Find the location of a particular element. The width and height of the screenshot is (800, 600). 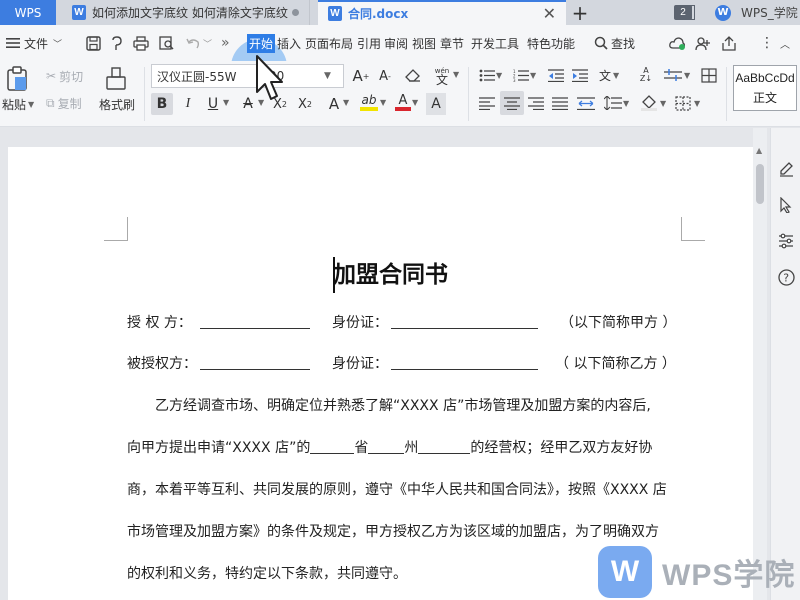

document-title: 加盟合同书 is located at coordinates (390, 272).